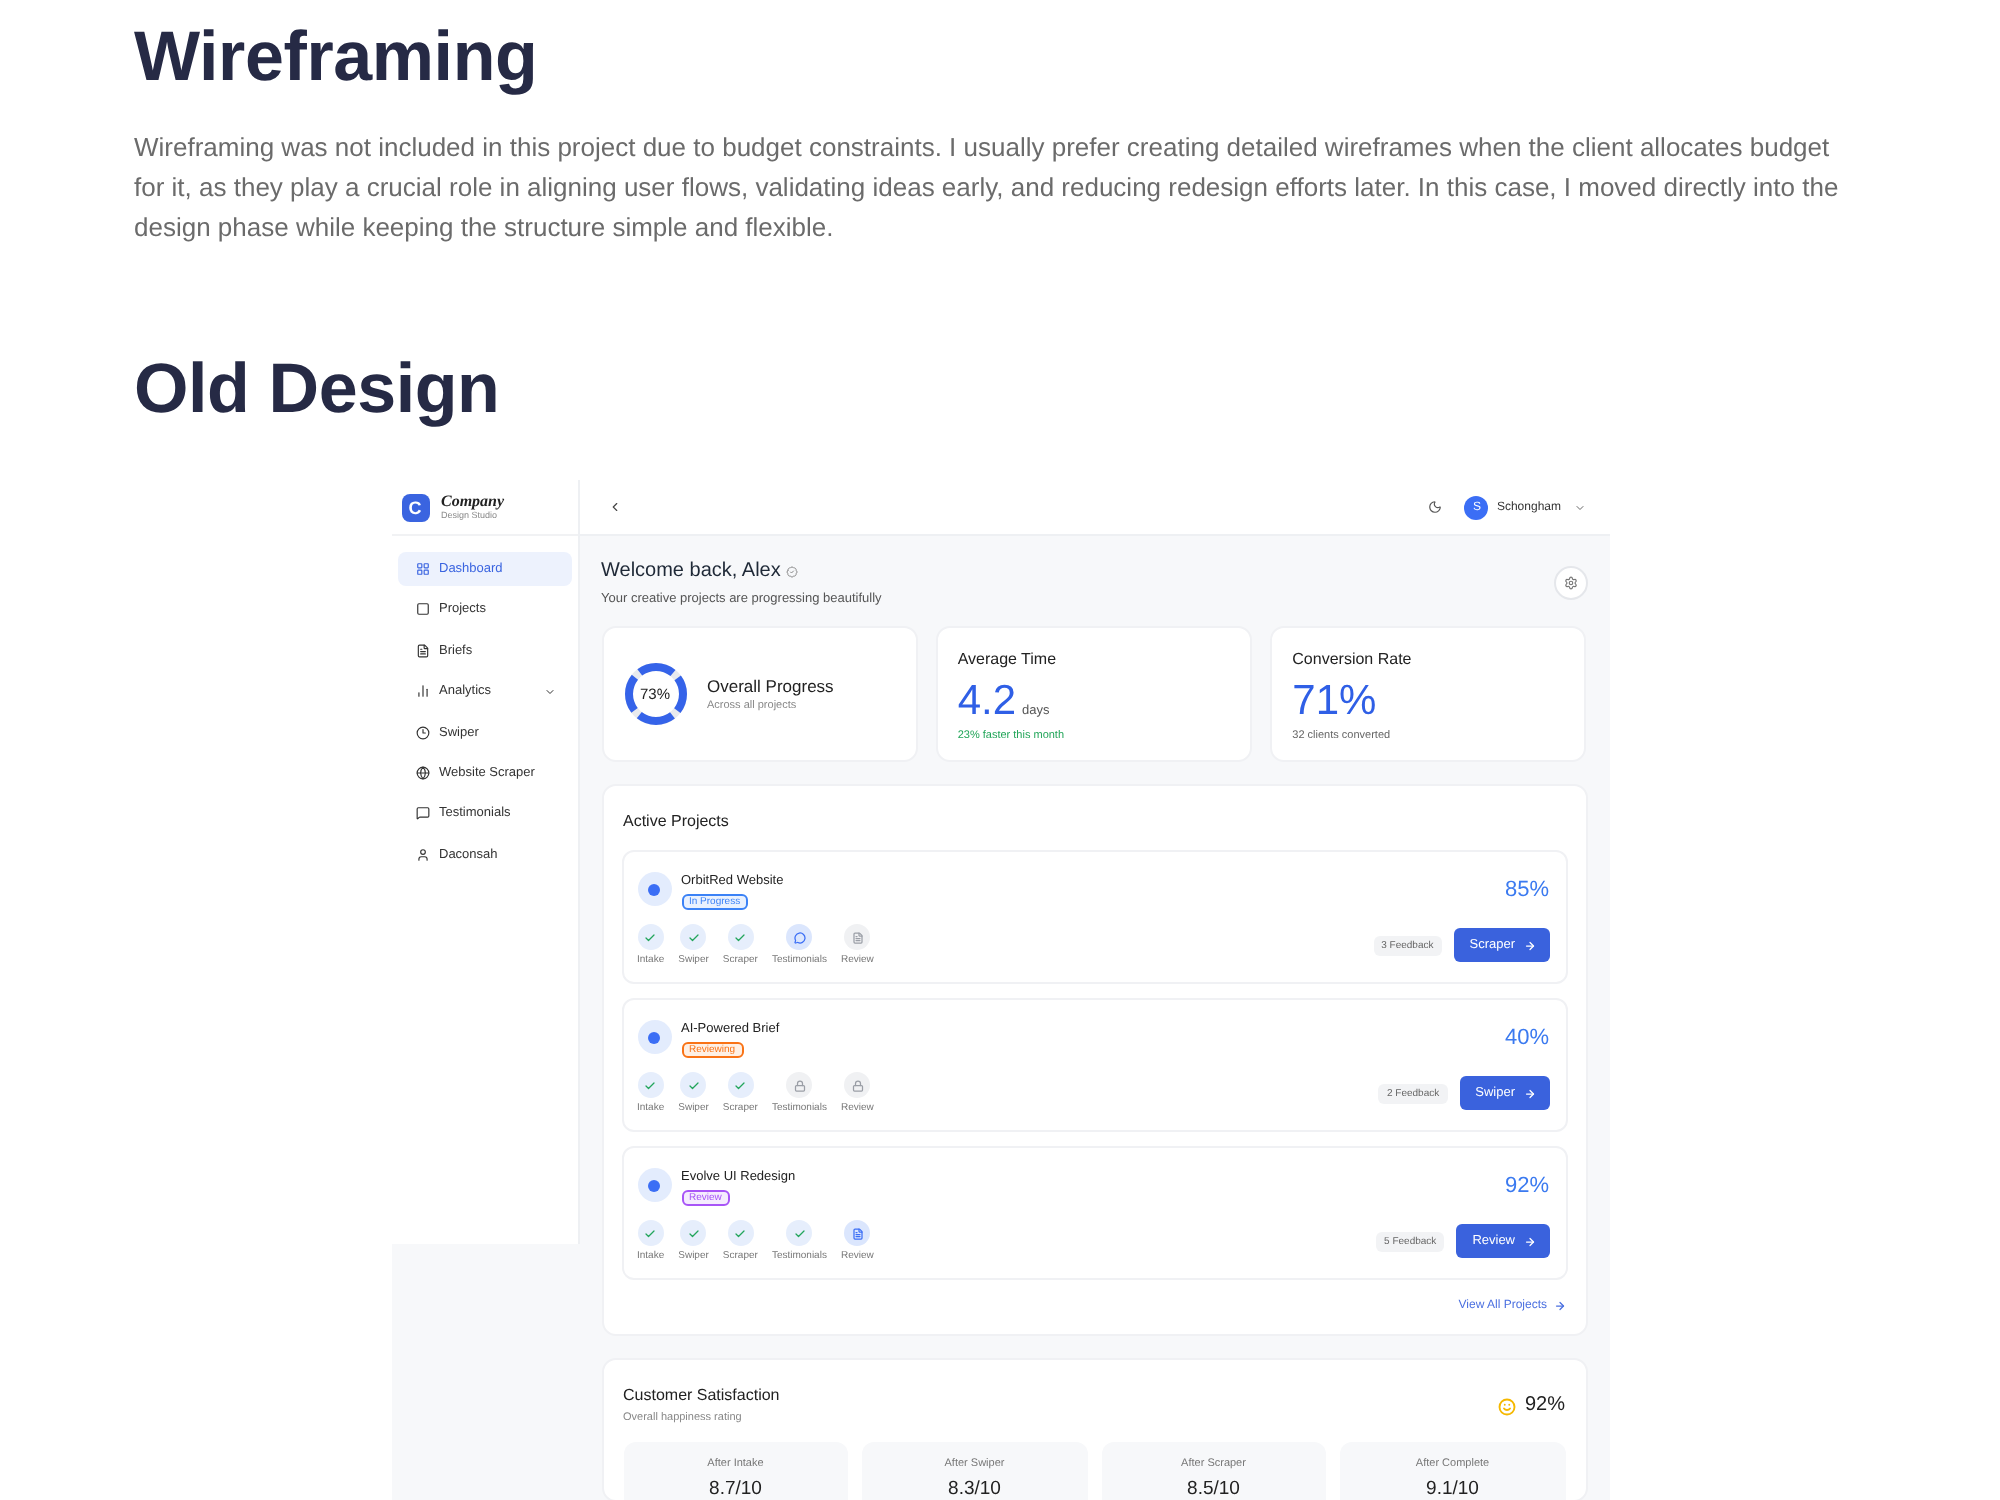 The image size is (2000, 1500). What do you see at coordinates (415, 507) in the screenshot?
I see `logo-mark: C` at bounding box center [415, 507].